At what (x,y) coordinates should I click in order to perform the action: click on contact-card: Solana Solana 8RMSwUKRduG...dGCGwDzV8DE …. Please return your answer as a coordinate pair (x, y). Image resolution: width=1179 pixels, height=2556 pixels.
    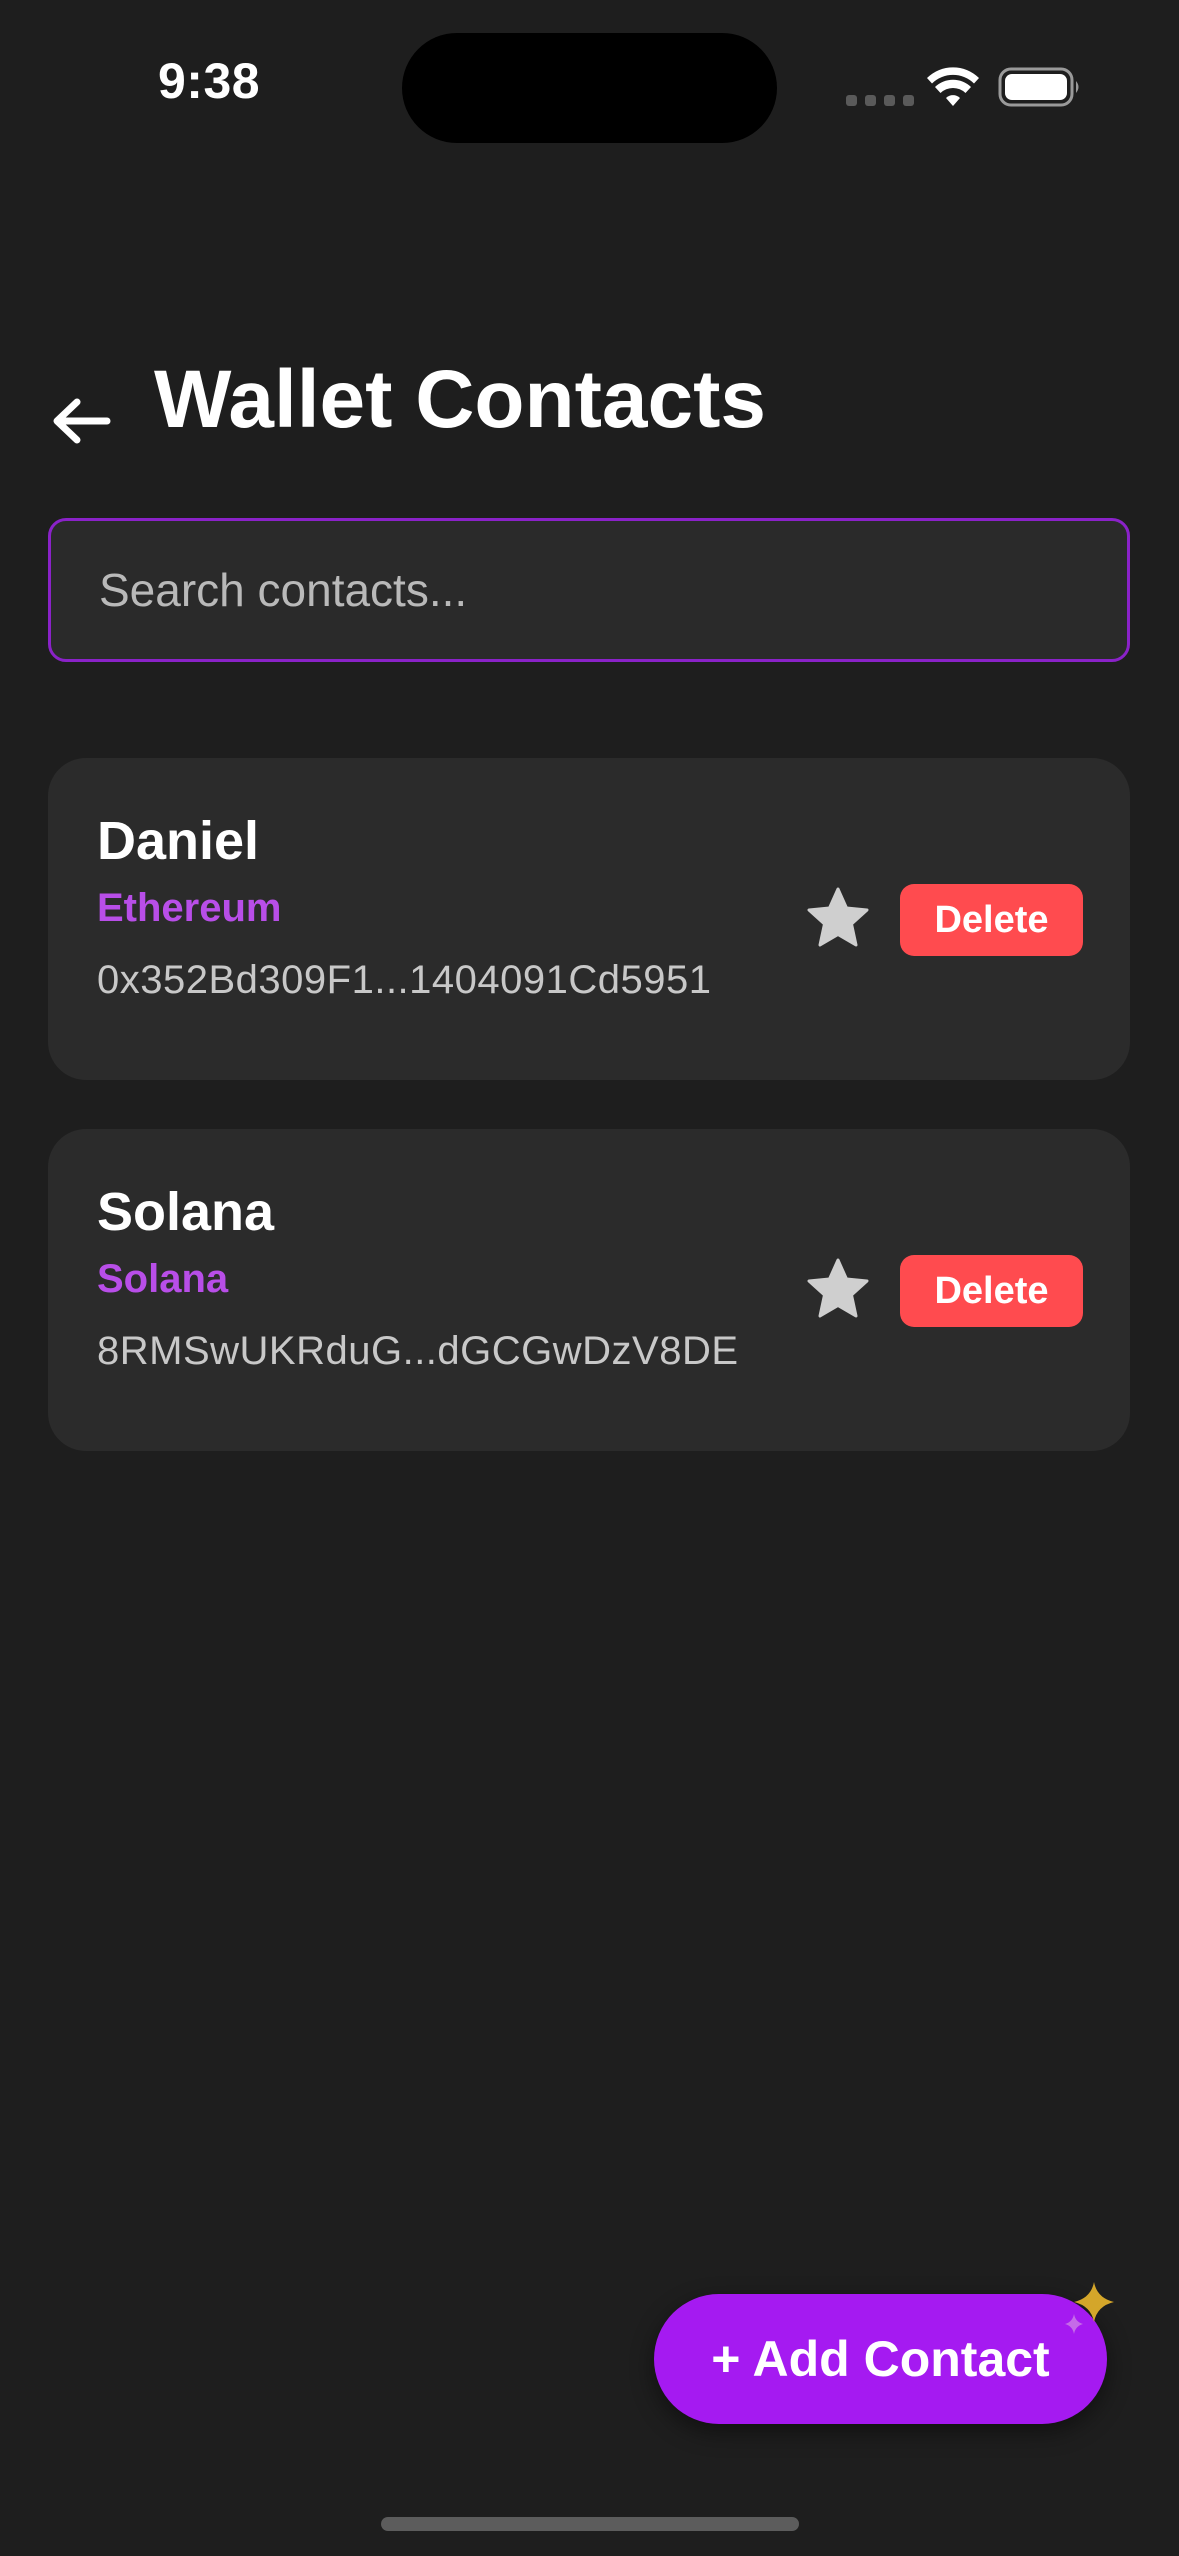
    Looking at the image, I should click on (589, 1290).